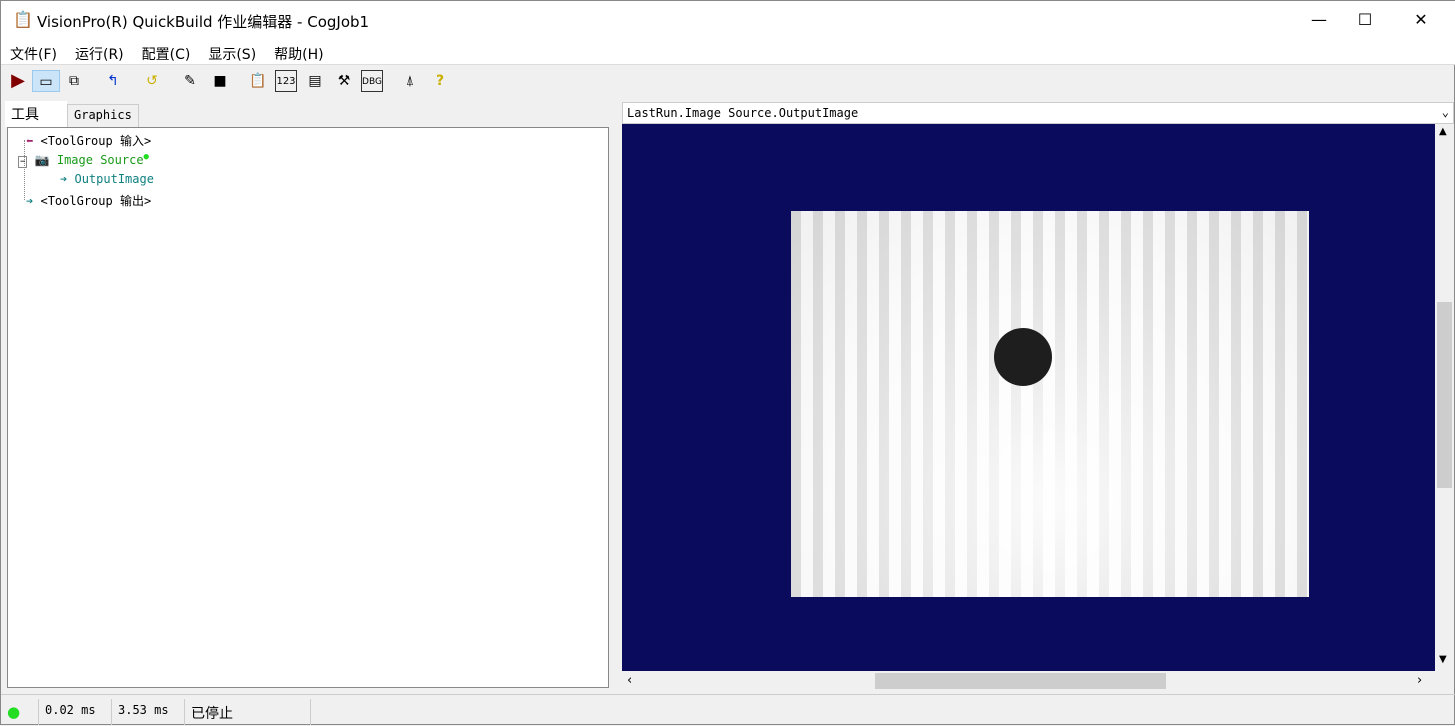  What do you see at coordinates (248, 712) in the screenshot?
I see `run-state: 已停止` at bounding box center [248, 712].